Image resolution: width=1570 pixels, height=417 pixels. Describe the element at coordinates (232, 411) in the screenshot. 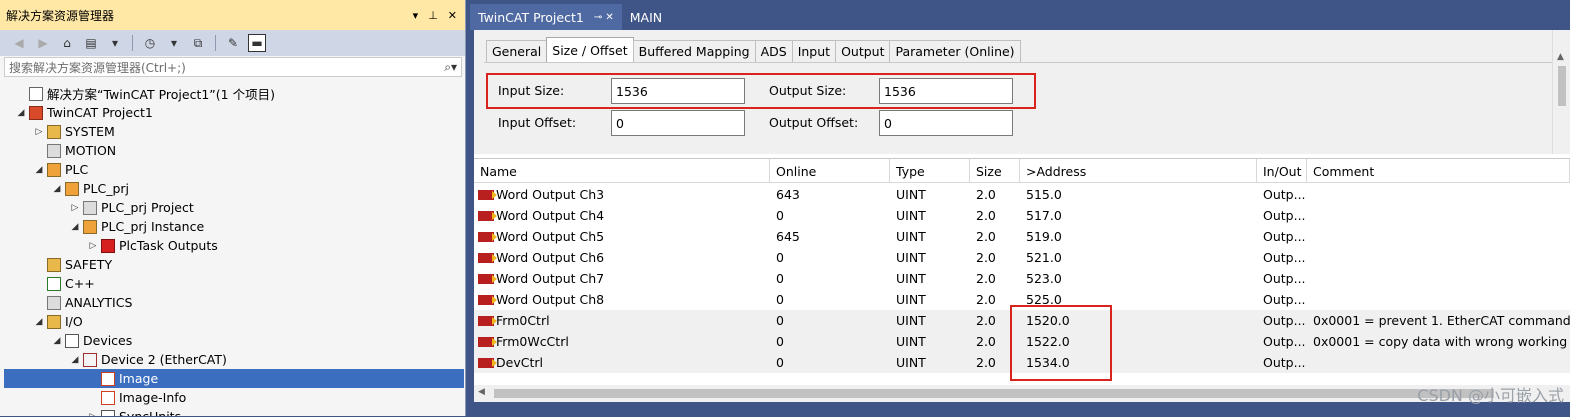

I see `tree-item: ▷ SyncUnits` at that location.